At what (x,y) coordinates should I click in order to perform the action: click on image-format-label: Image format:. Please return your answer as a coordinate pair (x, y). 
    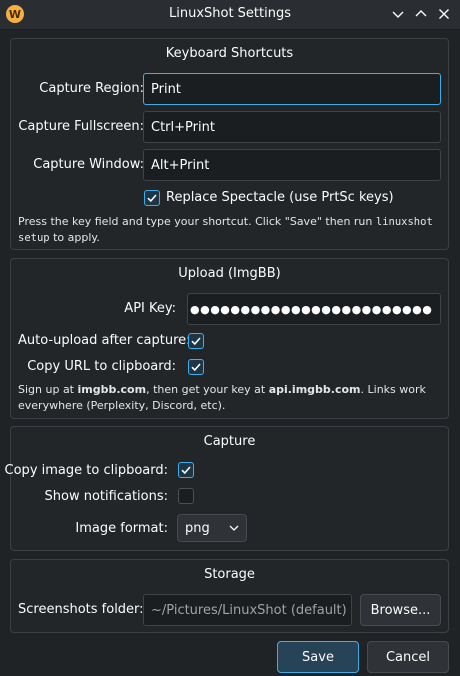
    Looking at the image, I should click on (121, 528).